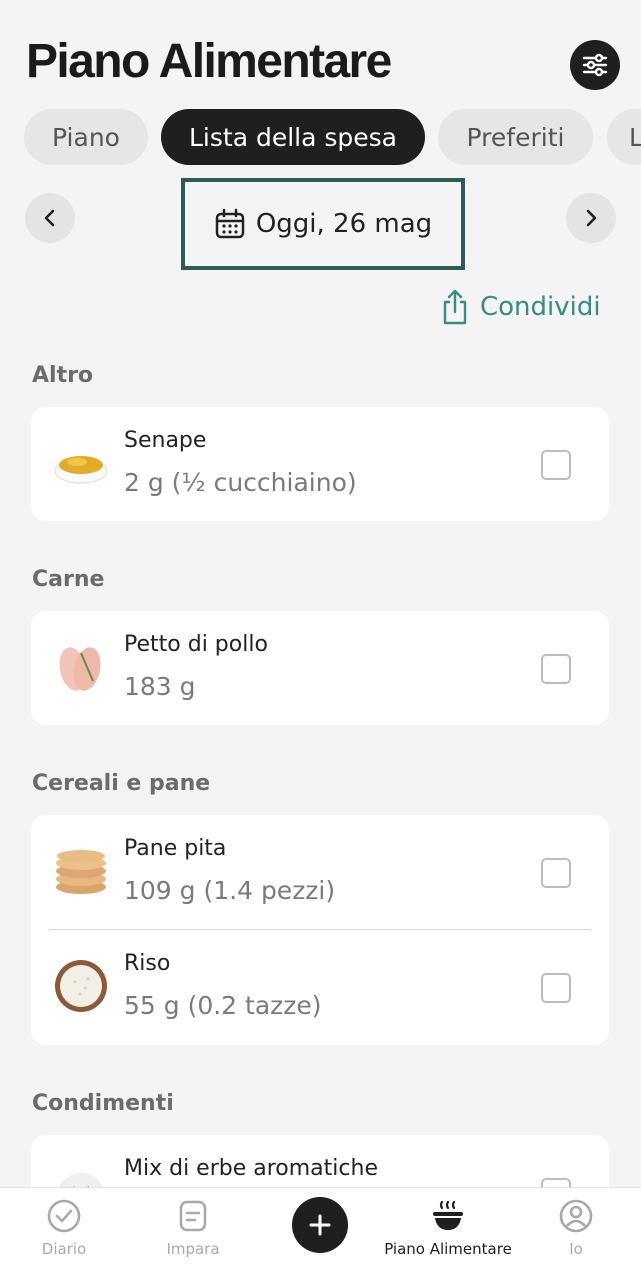 The width and height of the screenshot is (641, 1281). Describe the element at coordinates (165, 440) in the screenshot. I see `item-name: Senape` at that location.